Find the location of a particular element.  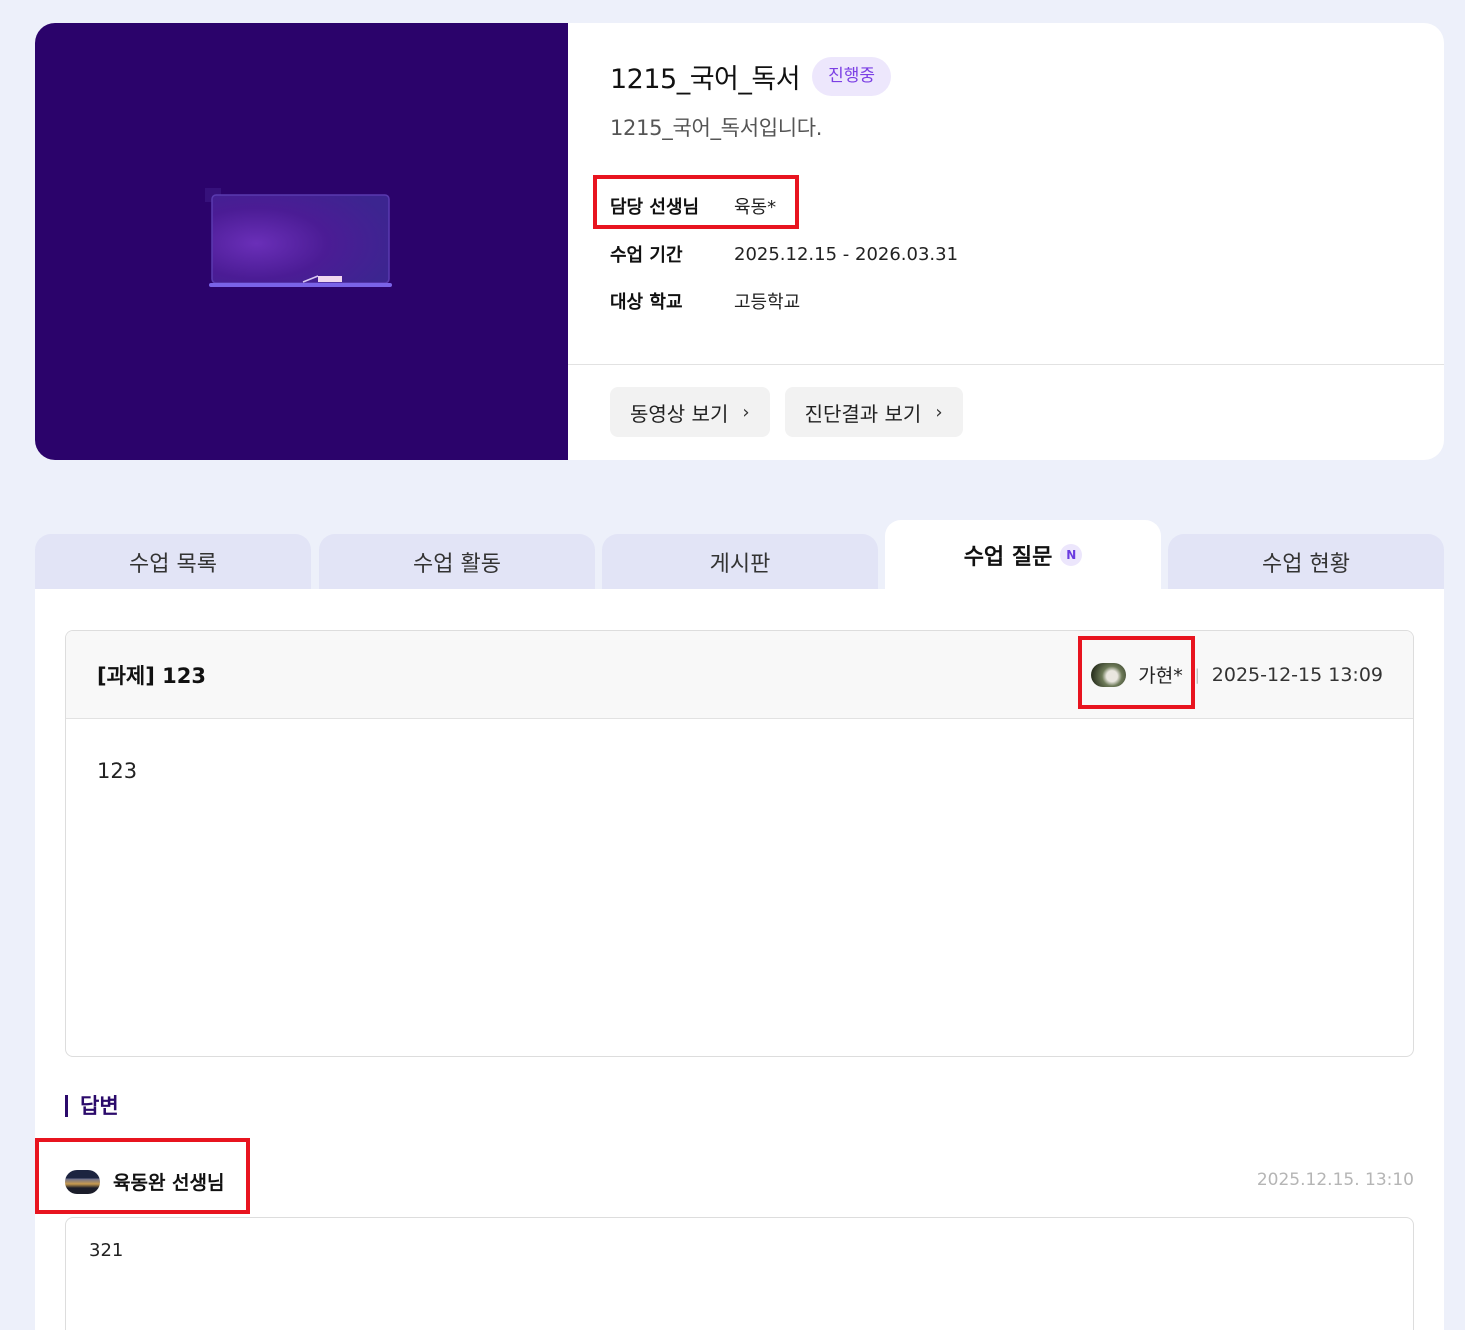

tab-class-list: 수업 목록 is located at coordinates (173, 562).